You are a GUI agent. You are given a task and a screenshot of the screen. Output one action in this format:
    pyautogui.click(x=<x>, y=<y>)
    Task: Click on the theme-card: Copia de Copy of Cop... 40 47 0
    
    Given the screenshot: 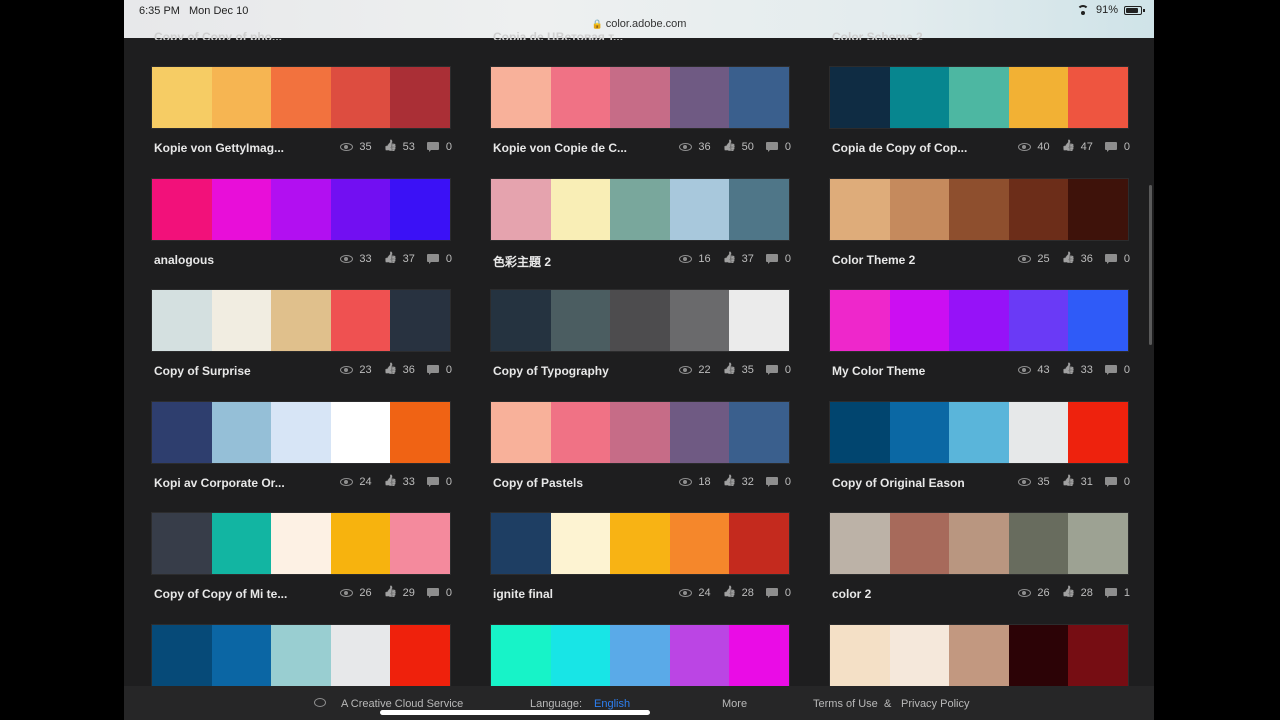 What is the action you would take?
    pyautogui.click(x=979, y=110)
    